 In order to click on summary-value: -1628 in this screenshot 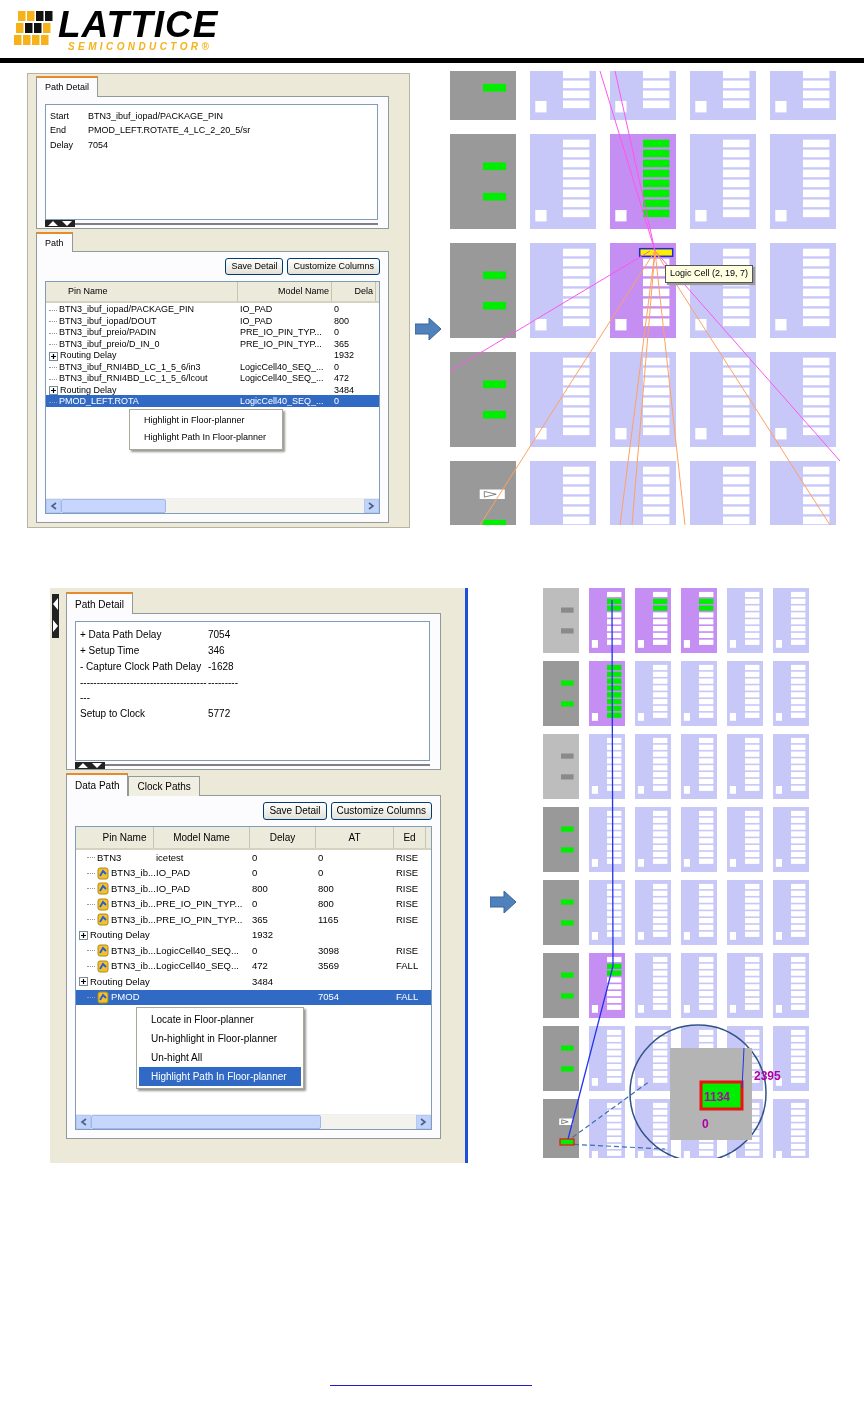, I will do `click(221, 667)`.